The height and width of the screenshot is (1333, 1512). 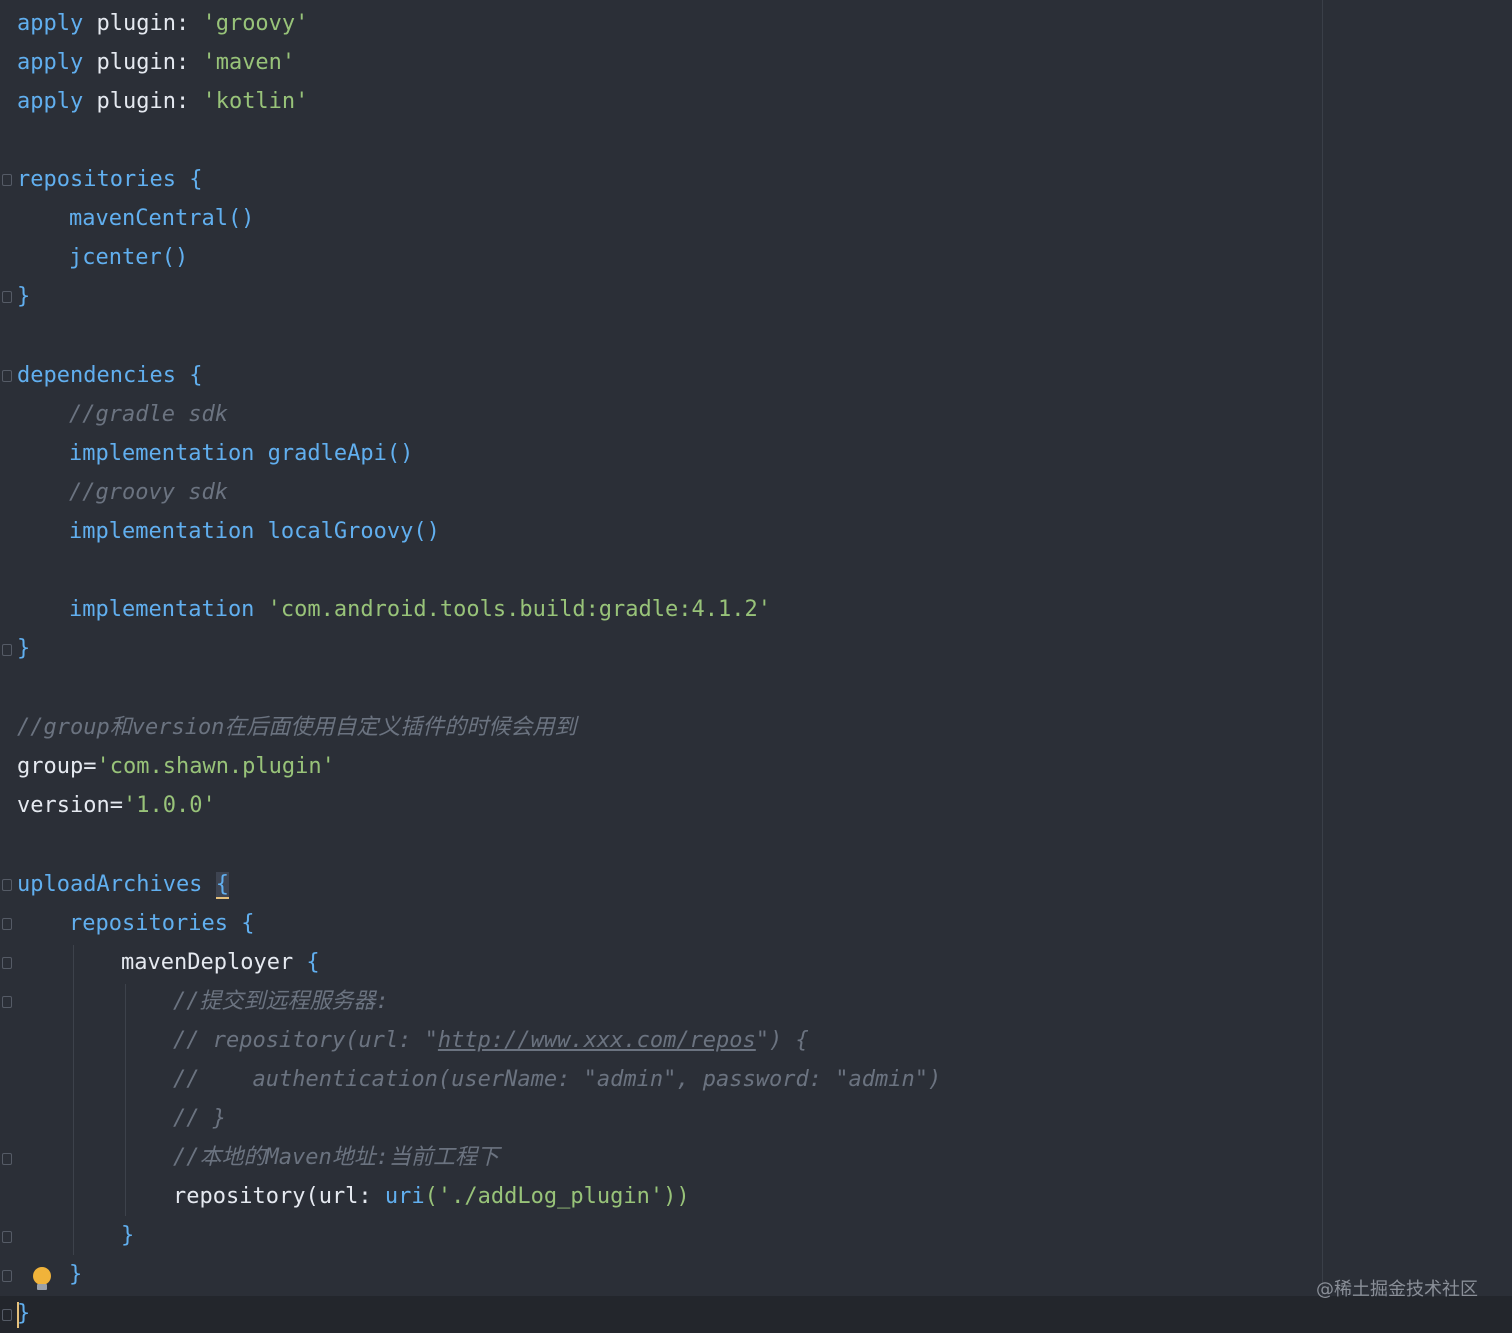 I want to click on comment: //提交到远程服务器:, so click(x=281, y=1001).